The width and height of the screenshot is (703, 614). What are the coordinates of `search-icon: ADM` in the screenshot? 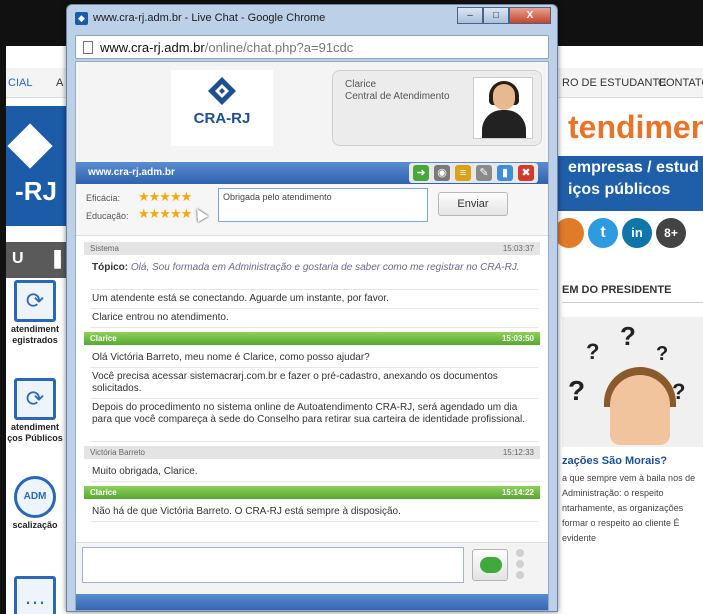 It's located at (35, 497).